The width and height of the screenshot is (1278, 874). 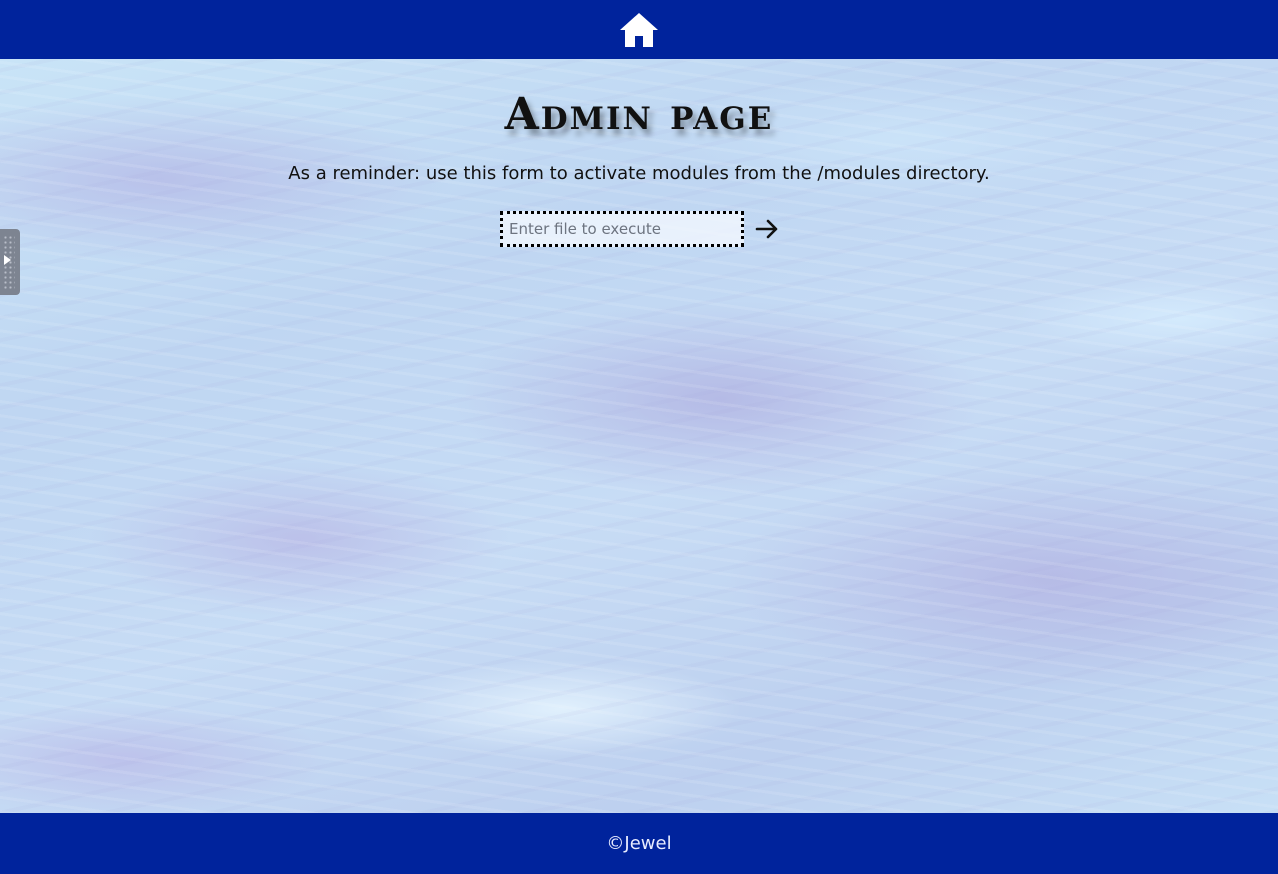 I want to click on side-panel-toggle, so click(x=10, y=262).